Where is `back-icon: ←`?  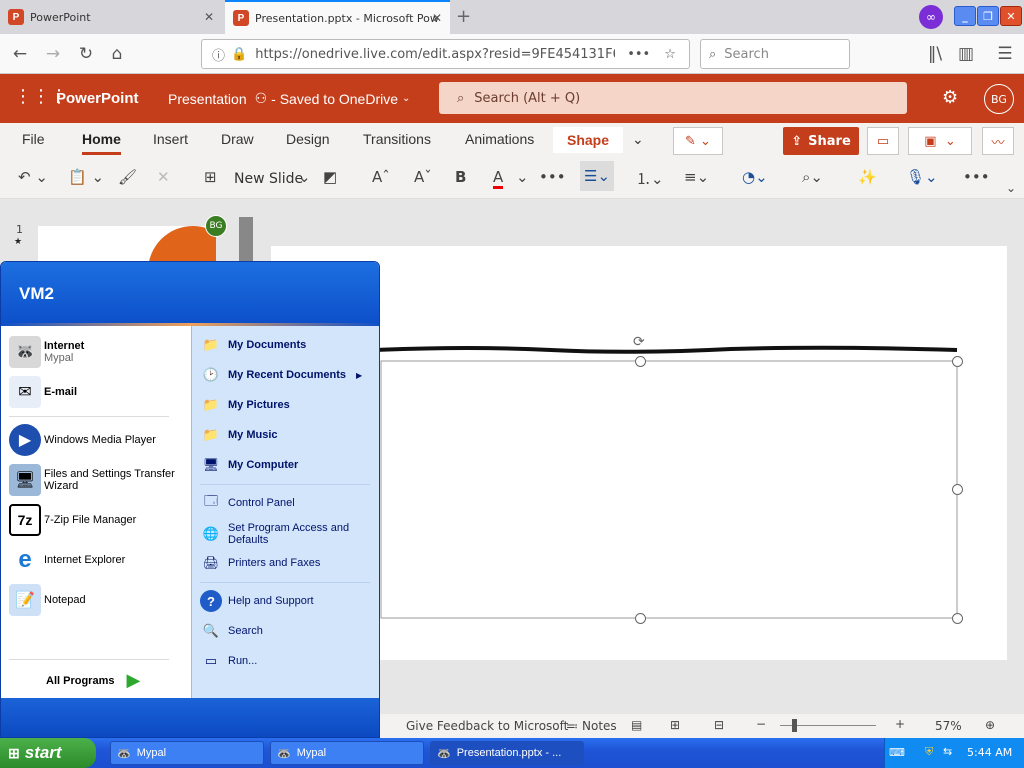
back-icon: ← is located at coordinates (20, 54).